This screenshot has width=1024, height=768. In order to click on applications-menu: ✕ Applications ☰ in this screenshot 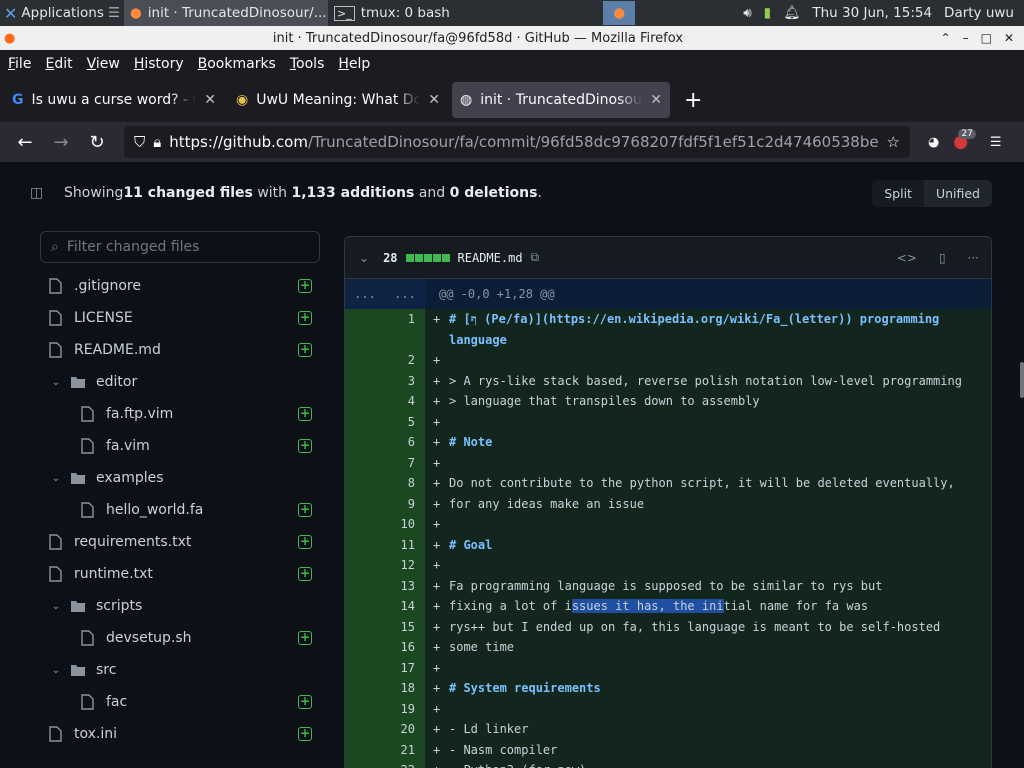, I will do `click(62, 13)`.